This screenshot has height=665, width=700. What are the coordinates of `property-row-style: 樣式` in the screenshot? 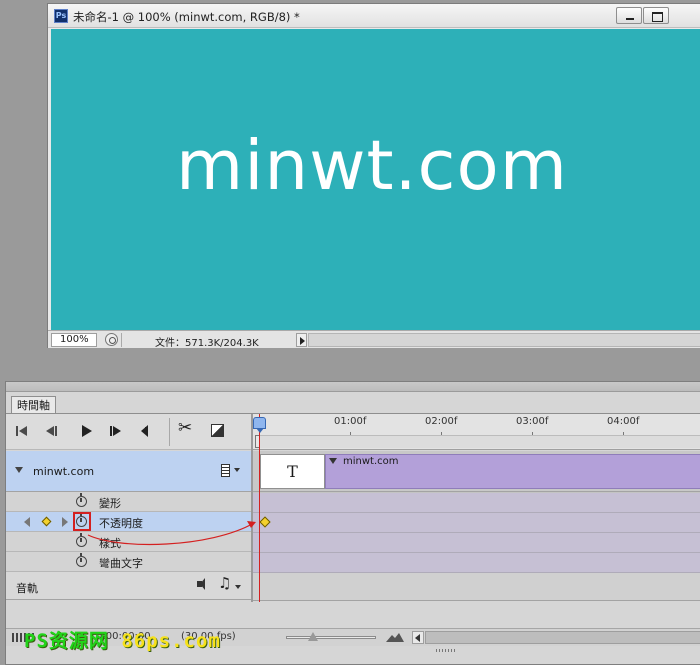 It's located at (128, 542).